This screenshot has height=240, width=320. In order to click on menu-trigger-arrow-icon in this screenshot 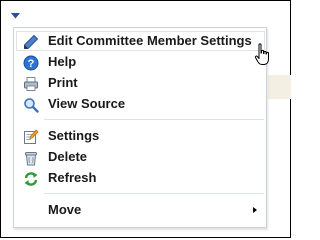, I will do `click(15, 16)`.